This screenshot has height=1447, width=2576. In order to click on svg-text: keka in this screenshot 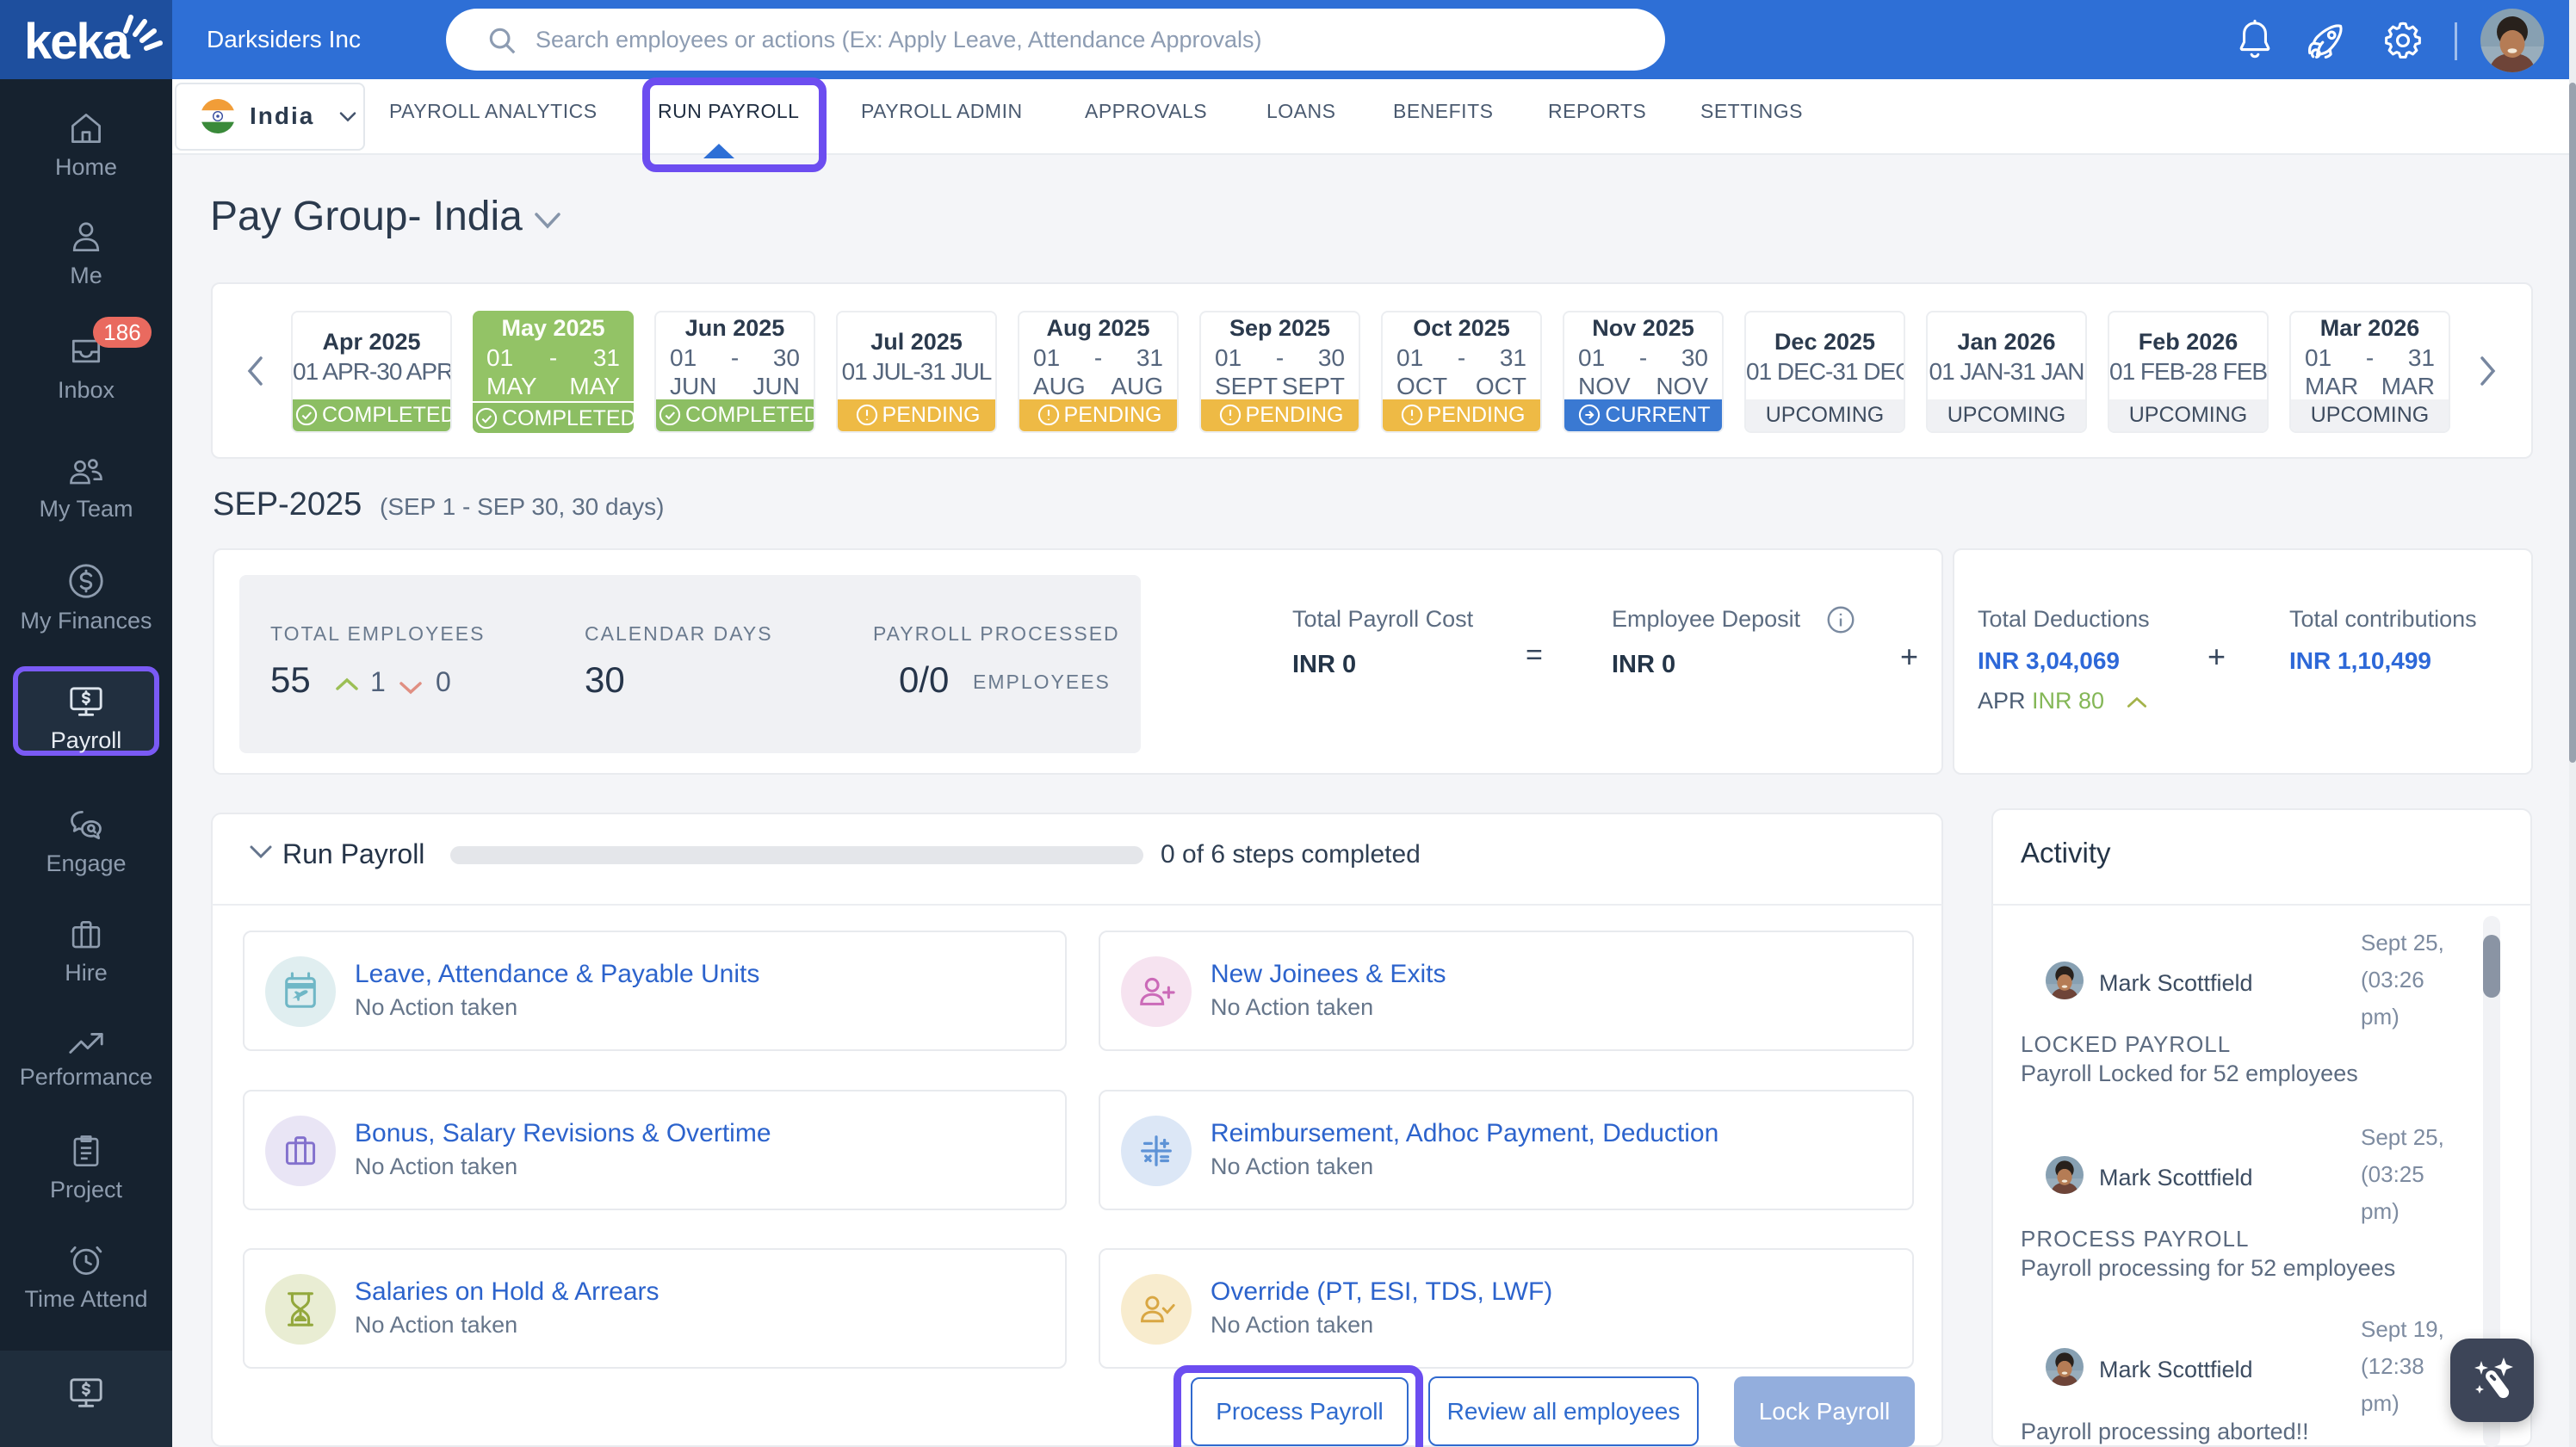, I will do `click(78, 42)`.